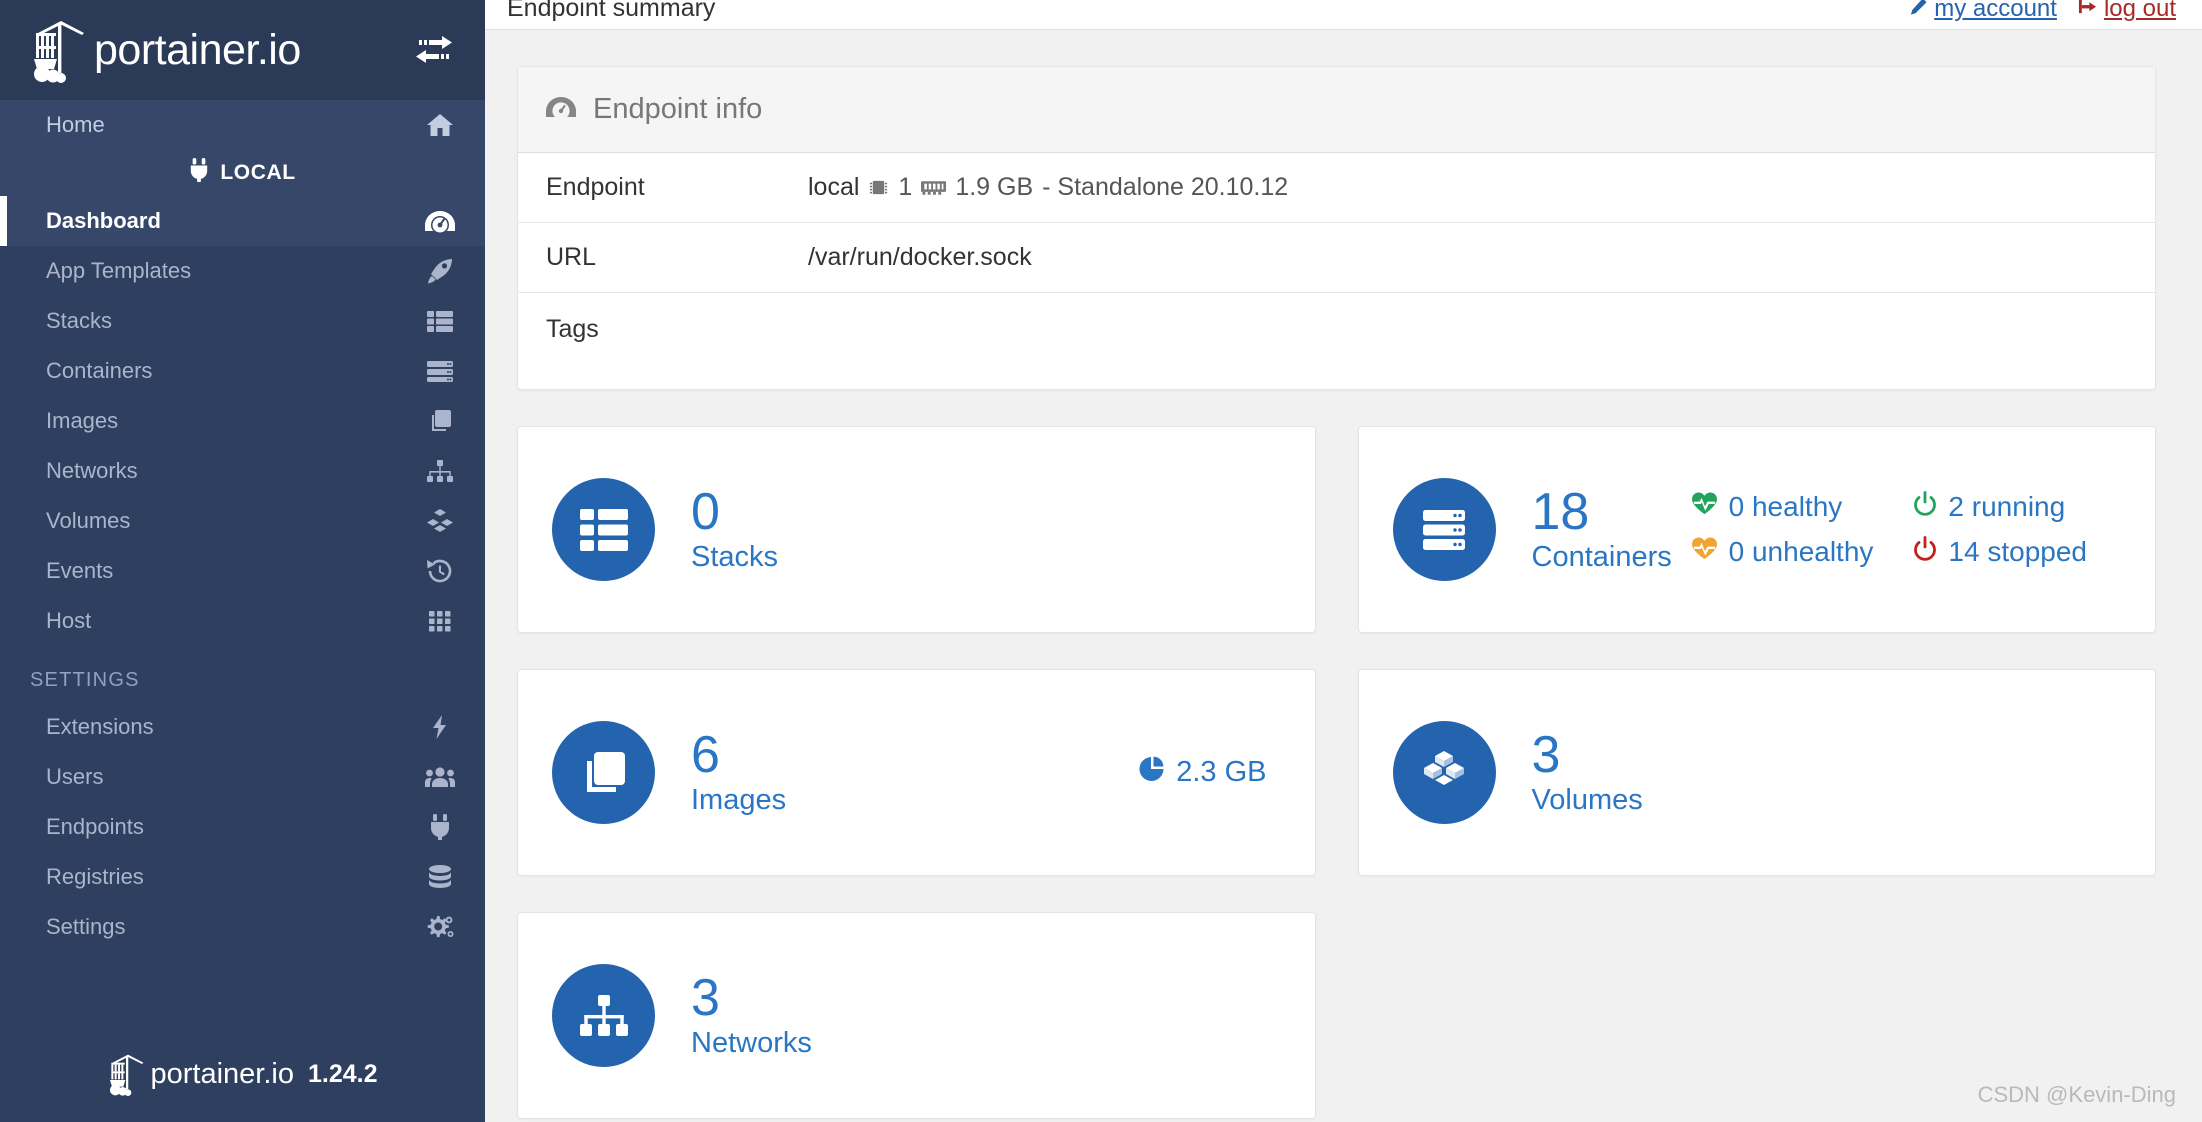 The image size is (2202, 1122). I want to click on sidebar-item-stacks: Stacks, so click(242, 321).